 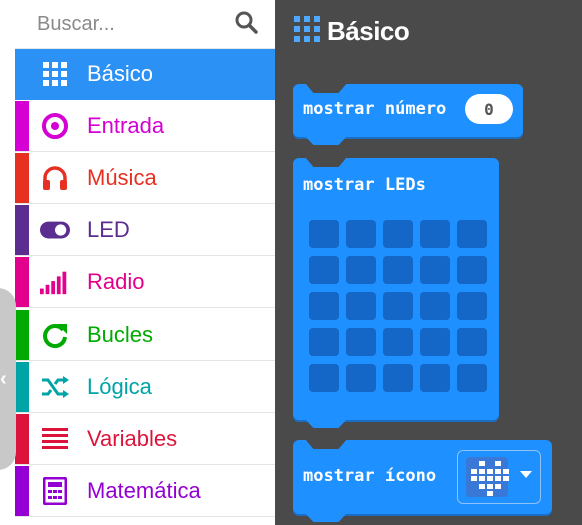 What do you see at coordinates (489, 109) in the screenshot?
I see `number-input: 0` at bounding box center [489, 109].